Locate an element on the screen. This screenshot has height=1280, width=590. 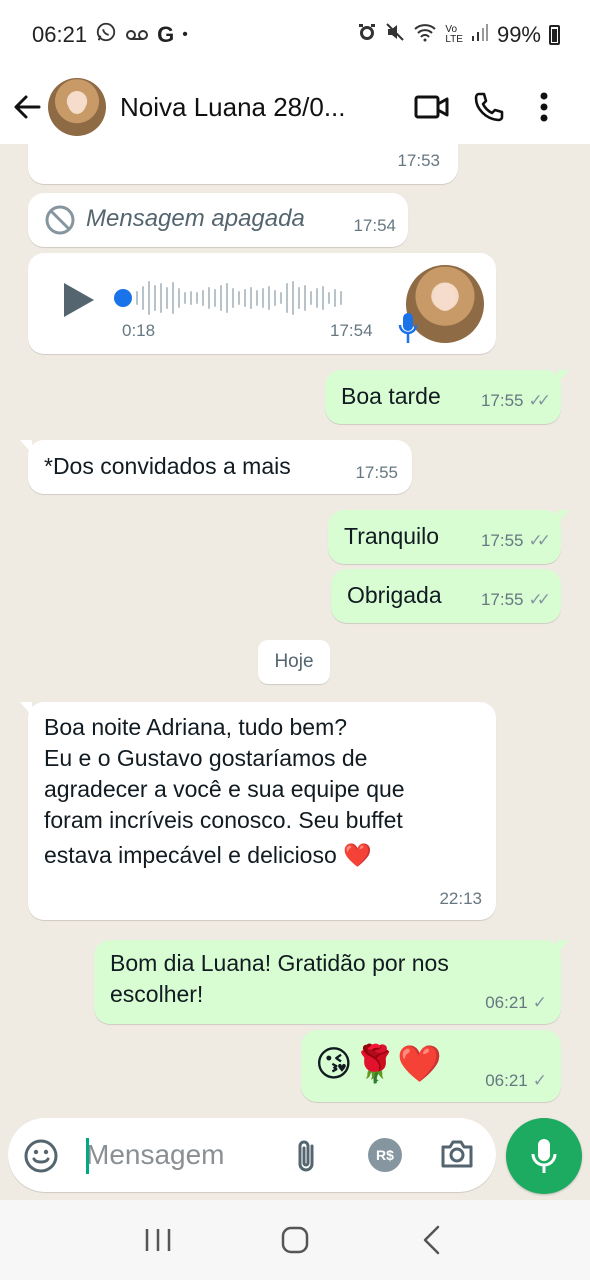
more-vert-icon is located at coordinates (544, 107).